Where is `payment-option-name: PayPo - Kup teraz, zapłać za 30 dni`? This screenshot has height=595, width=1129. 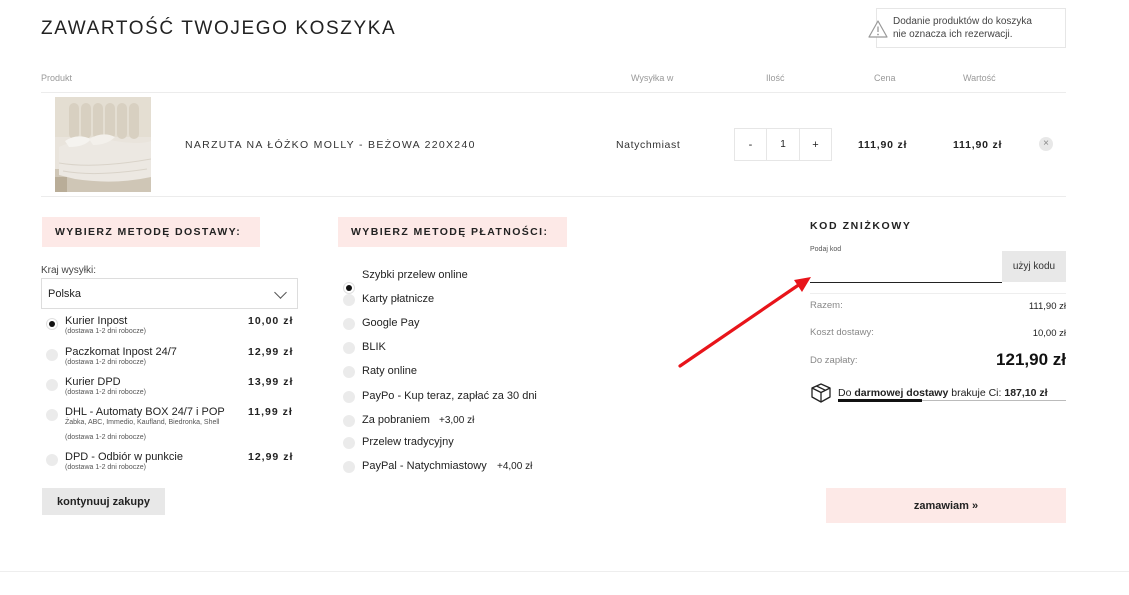 payment-option-name: PayPo - Kup teraz, zapłać za 30 dni is located at coordinates (449, 396).